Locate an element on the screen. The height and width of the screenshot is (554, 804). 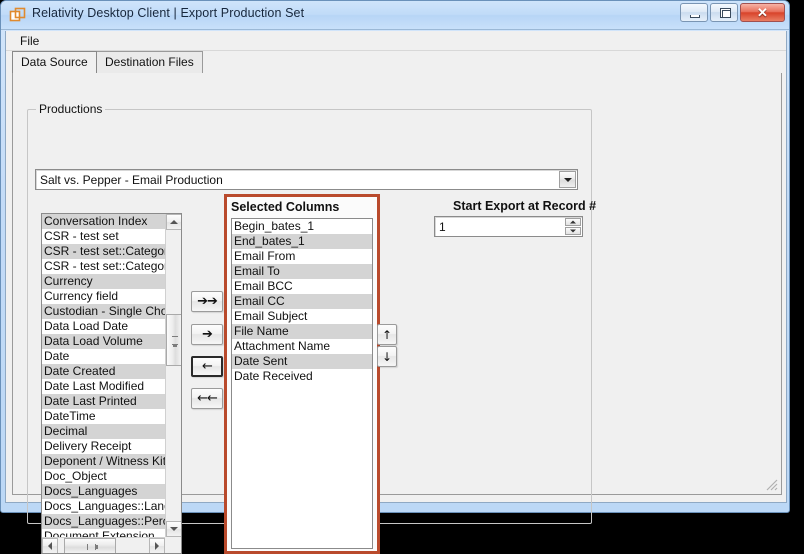
available-field-item: Date Last Printed is located at coordinates (104, 401).